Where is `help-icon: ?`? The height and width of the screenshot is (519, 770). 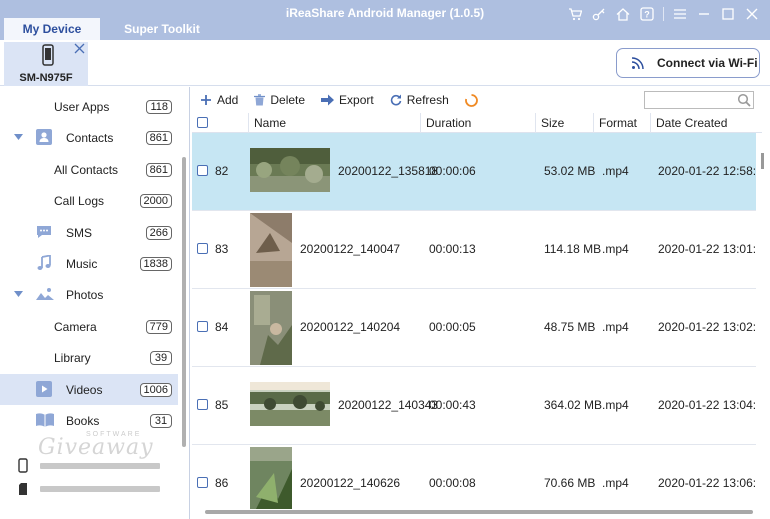
help-icon: ? is located at coordinates (647, 14).